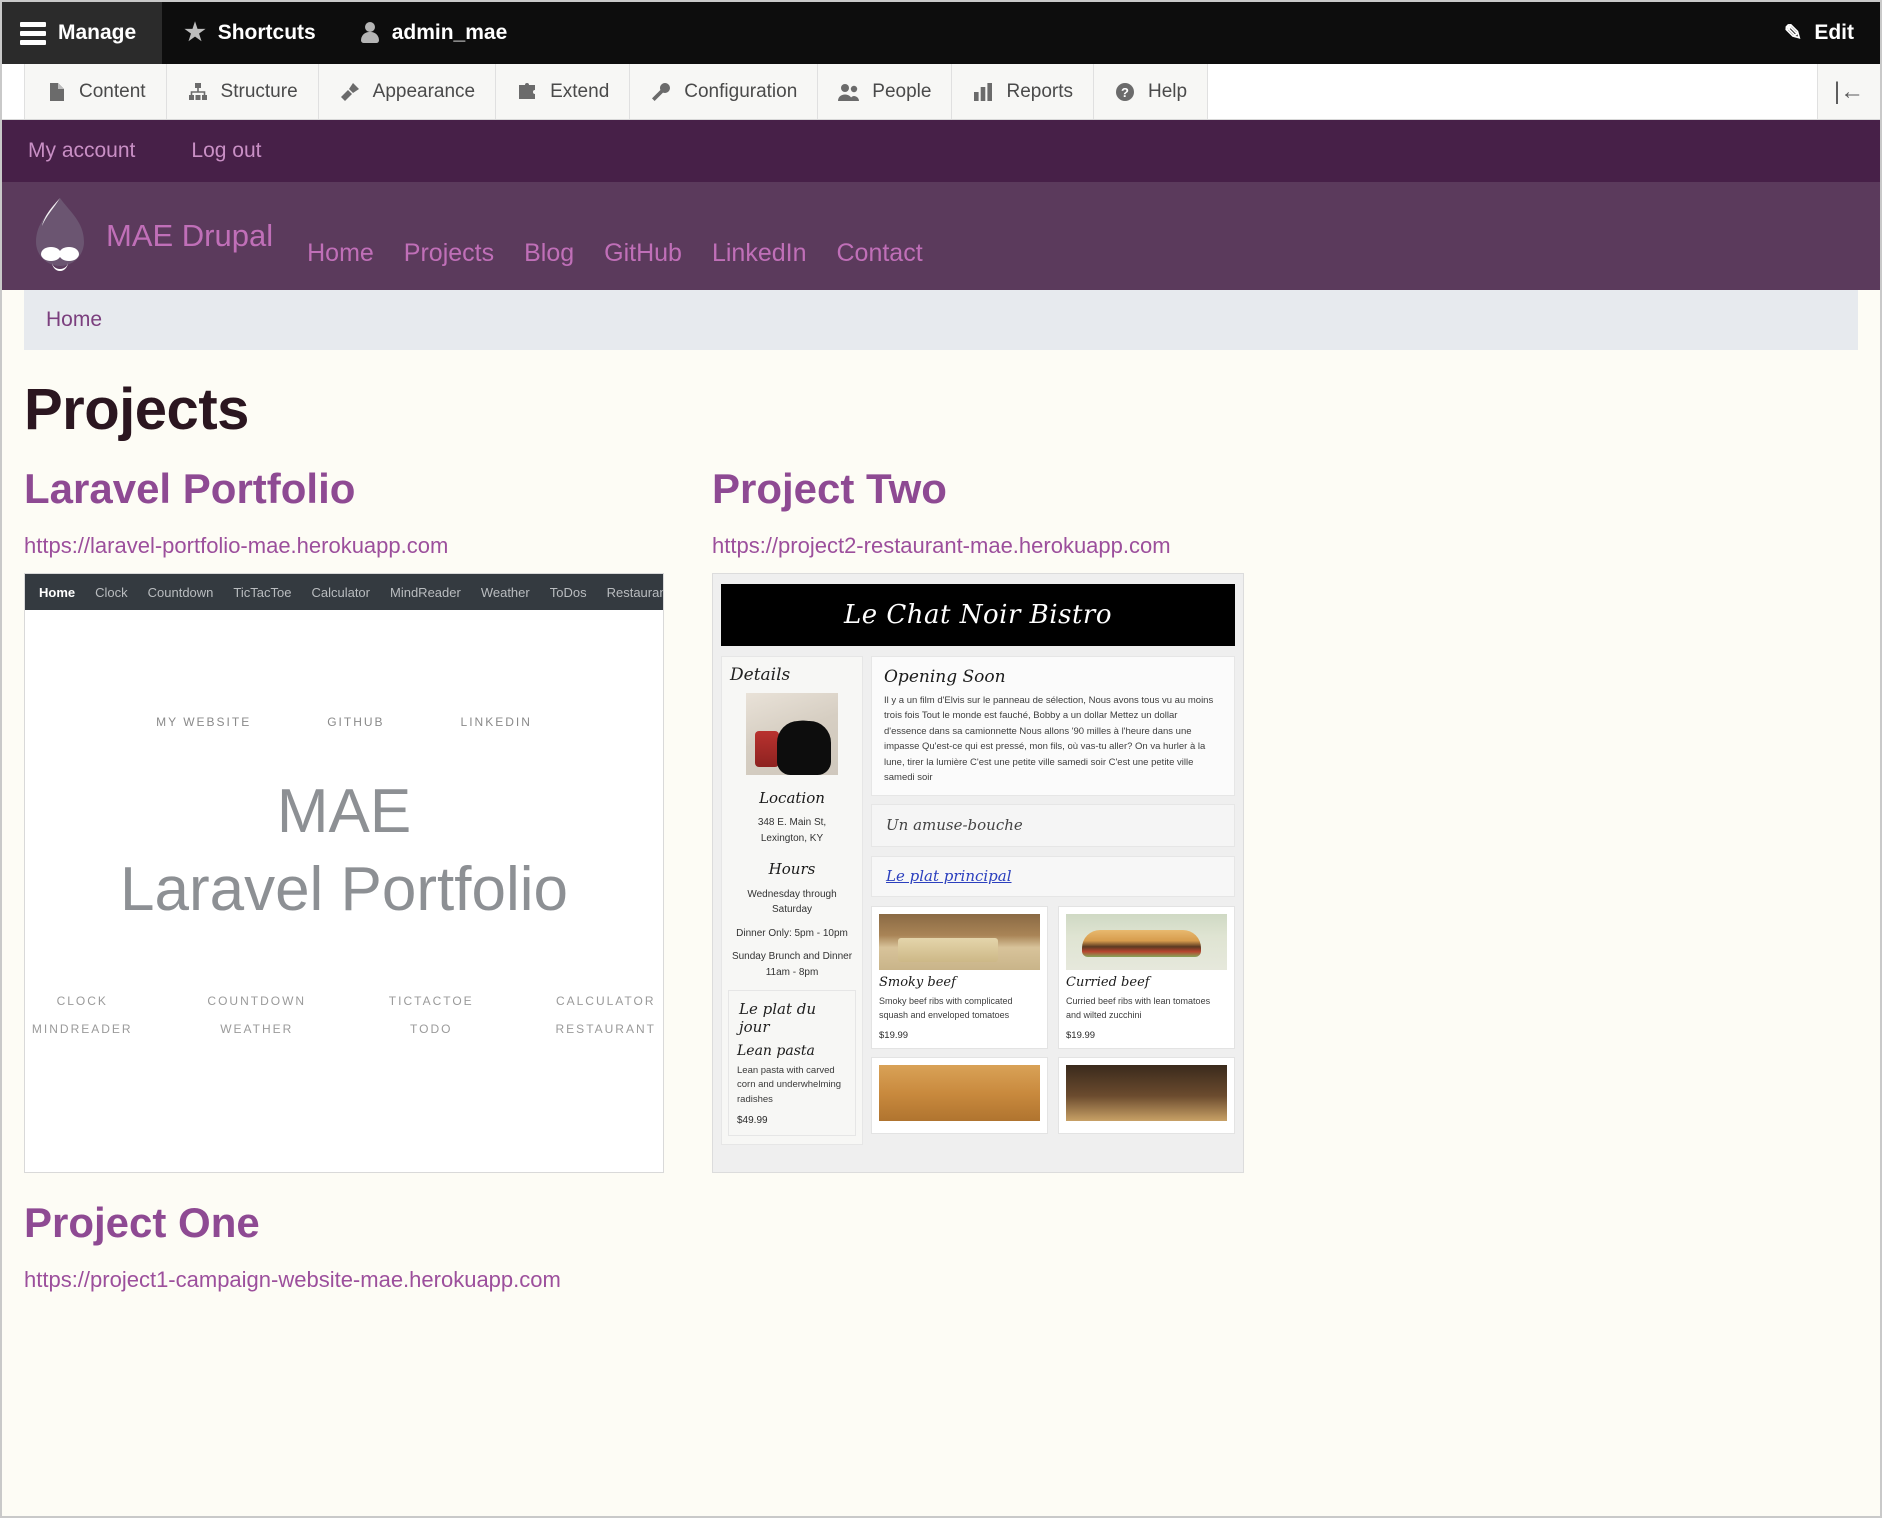  I want to click on site-branding: MAE Drupal, so click(150, 236).